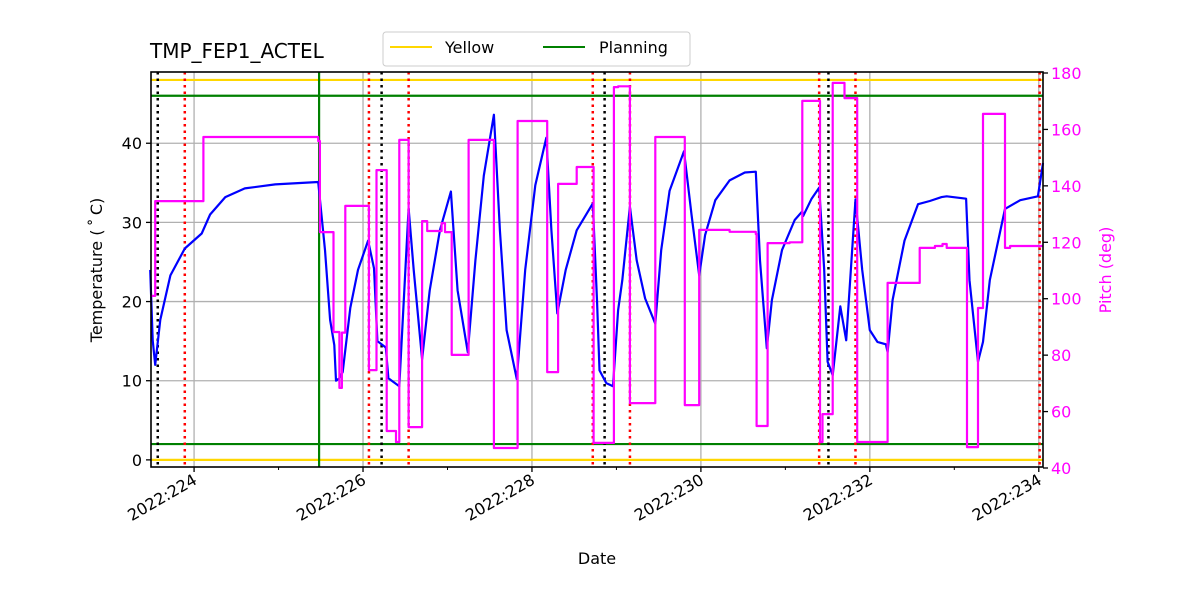 This screenshot has height=600, width=1200. I want to click on y2-tick-label: 160, so click(1066, 129).